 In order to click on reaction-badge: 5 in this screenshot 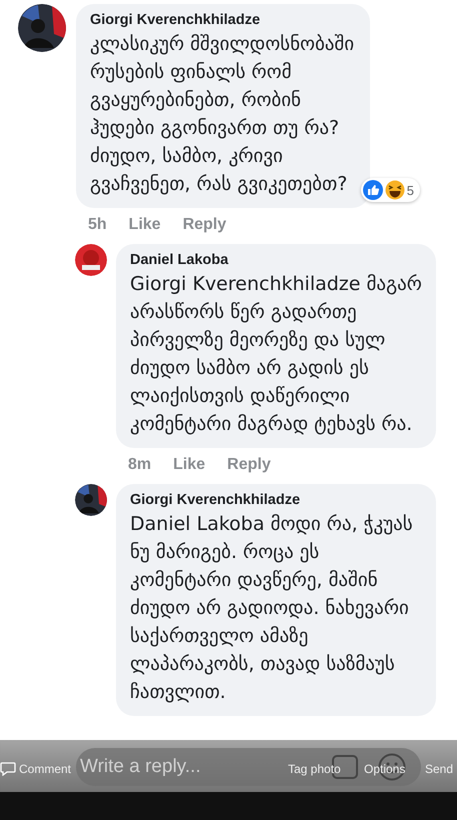, I will do `click(390, 190)`.